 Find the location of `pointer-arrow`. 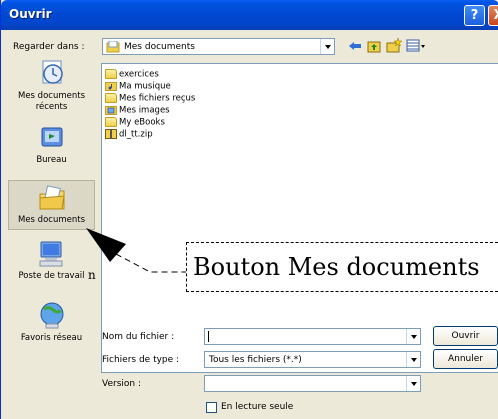

pointer-arrow is located at coordinates (106, 245).